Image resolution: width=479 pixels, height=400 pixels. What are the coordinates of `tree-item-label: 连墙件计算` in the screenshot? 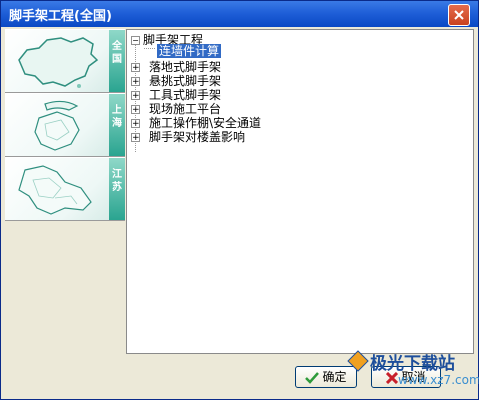 It's located at (189, 51).